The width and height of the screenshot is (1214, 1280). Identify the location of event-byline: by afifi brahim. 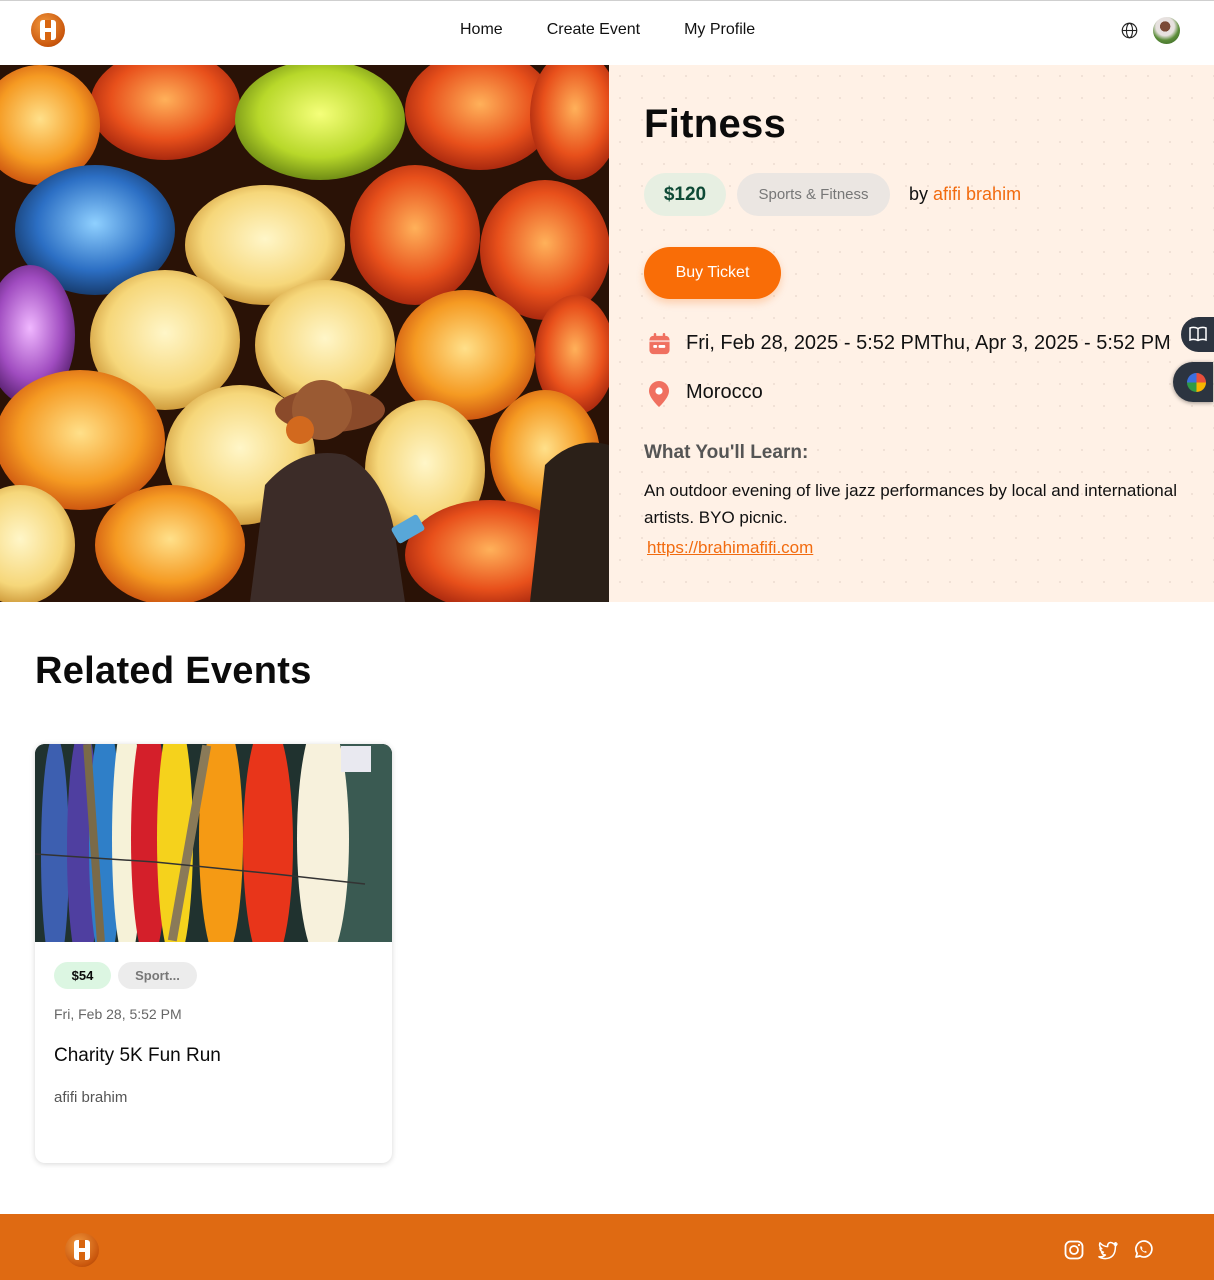
(965, 194).